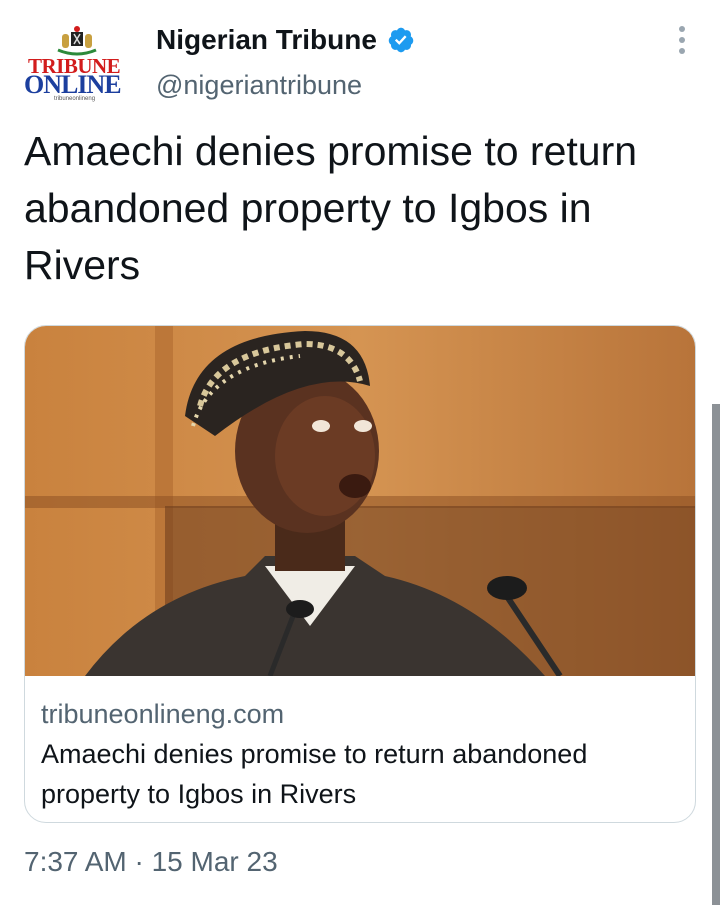  What do you see at coordinates (151, 862) in the screenshot?
I see `tweet-timestamp: 7:37 AM · 15 Mar 23` at bounding box center [151, 862].